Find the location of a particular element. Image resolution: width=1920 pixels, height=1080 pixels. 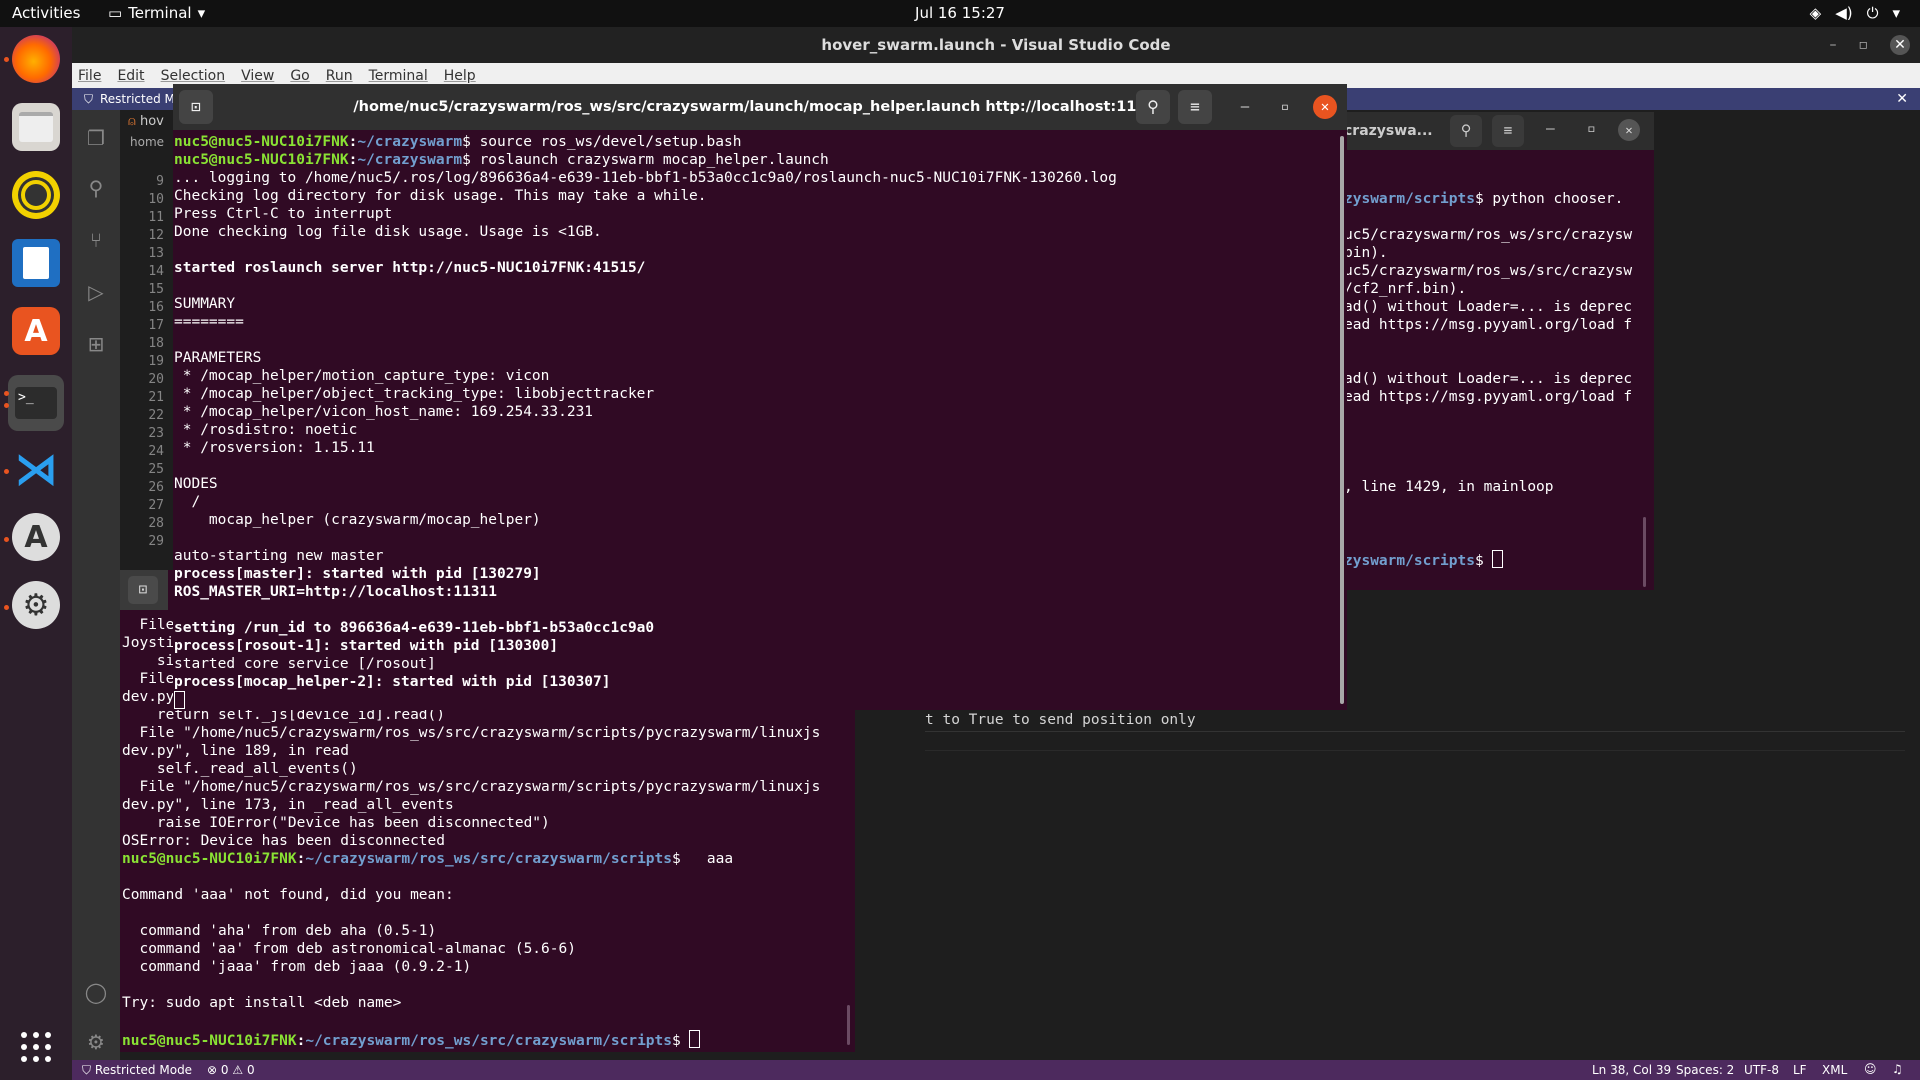

activities-button: Activities is located at coordinates (46, 13).